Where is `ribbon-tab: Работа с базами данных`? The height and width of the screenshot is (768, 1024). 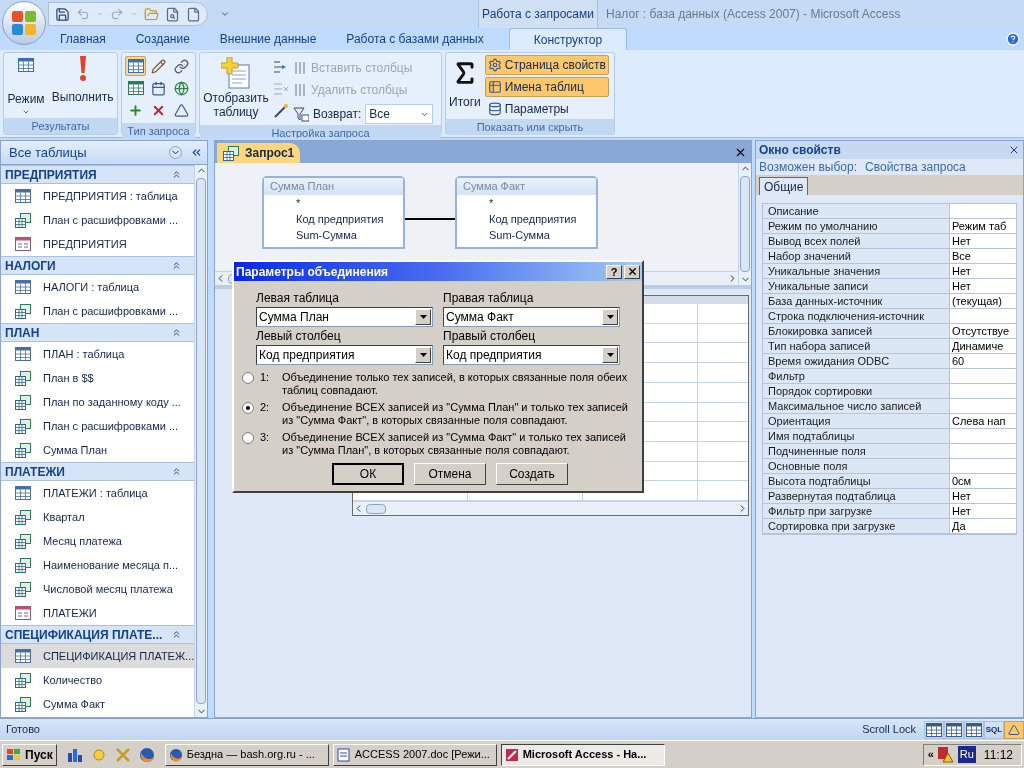
ribbon-tab: Работа с базами данных is located at coordinates (415, 39).